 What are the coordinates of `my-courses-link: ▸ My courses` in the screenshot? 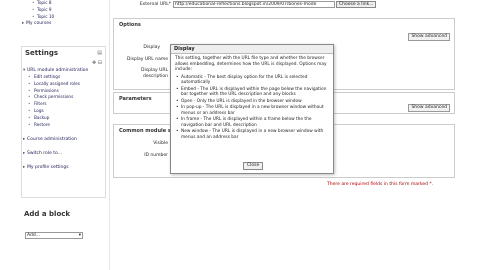 It's located at (63, 23).